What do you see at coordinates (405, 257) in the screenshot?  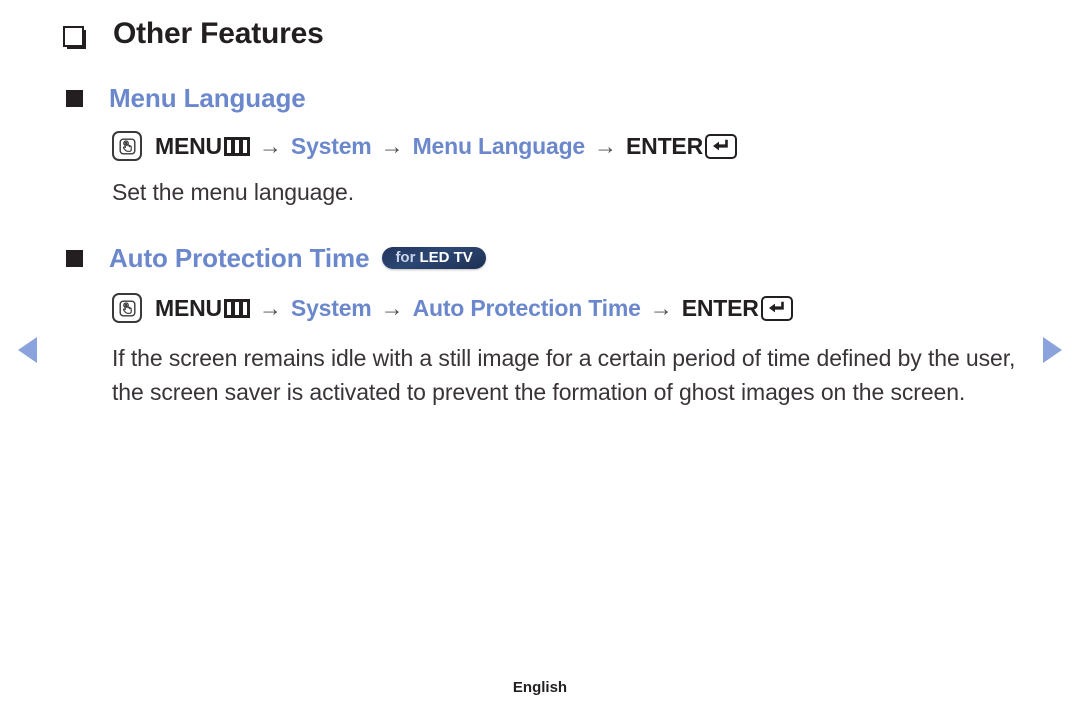 I see `badge-prefix: for` at bounding box center [405, 257].